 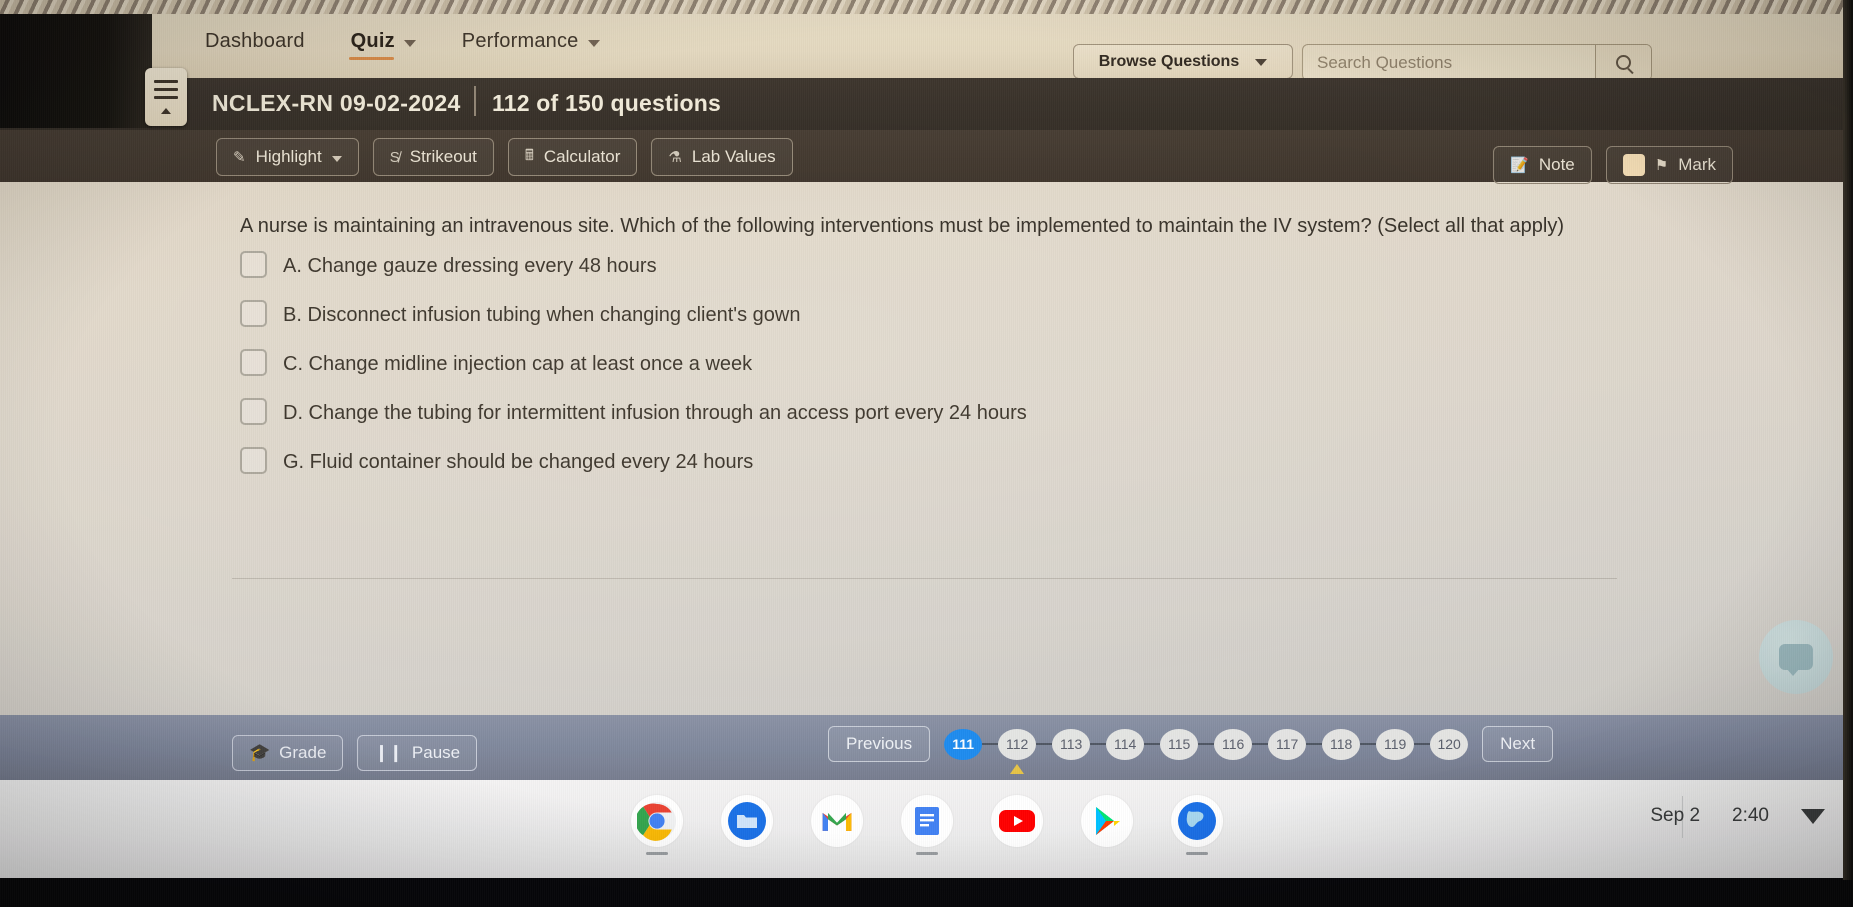 I want to click on calculator-button: 🖩 Calculator, so click(x=572, y=157).